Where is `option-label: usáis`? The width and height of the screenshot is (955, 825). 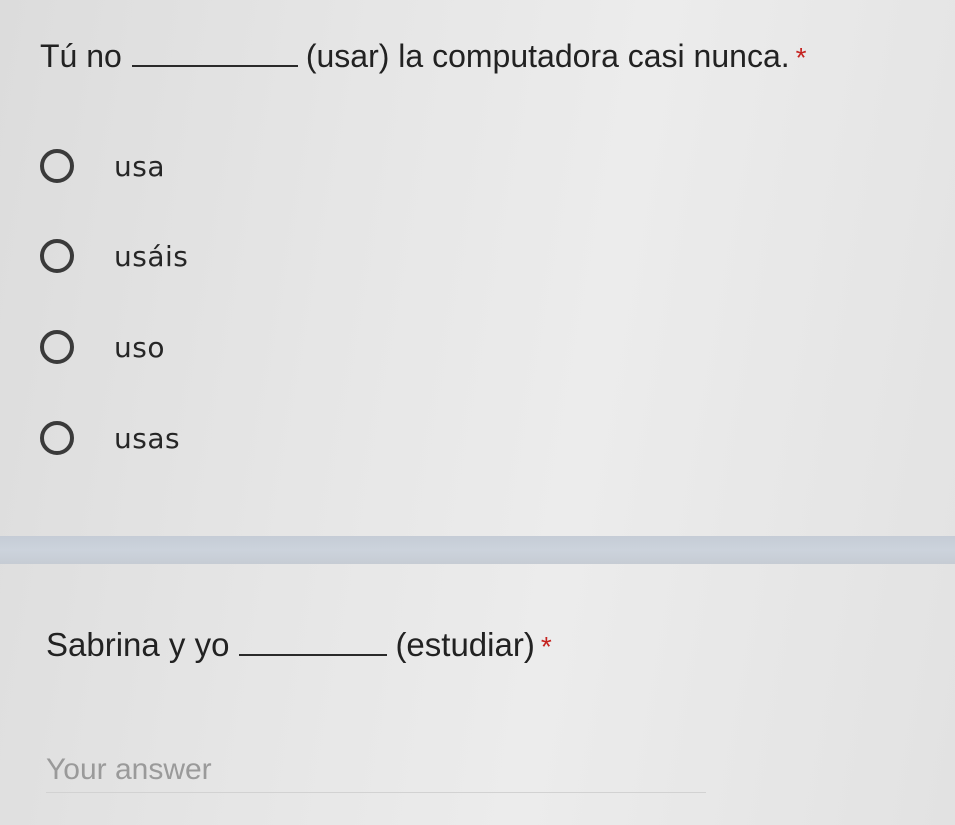 option-label: usáis is located at coordinates (151, 256).